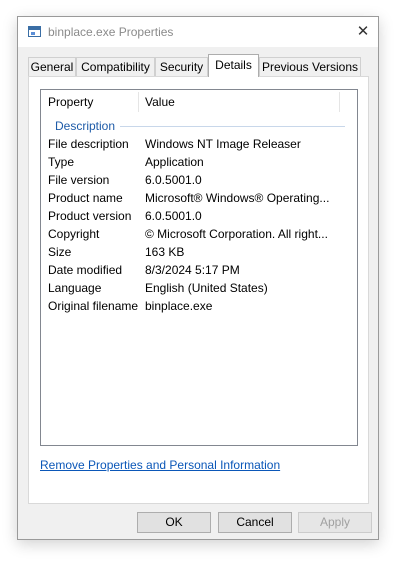 Image resolution: width=402 pixels, height=564 pixels. I want to click on column-header-value: Value, so click(238, 102).